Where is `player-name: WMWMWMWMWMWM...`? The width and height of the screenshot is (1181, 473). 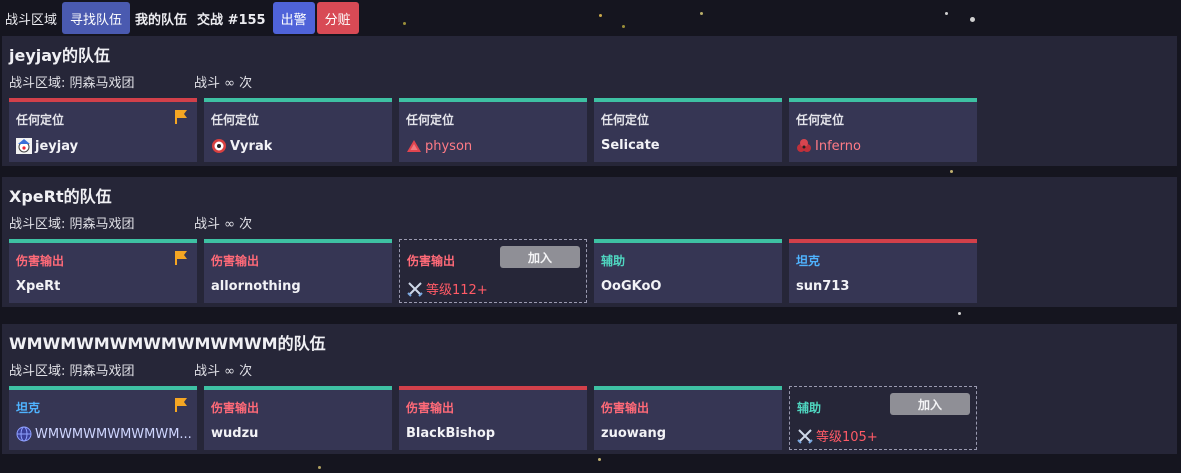
player-name: WMWMWMWMWMWM... is located at coordinates (113, 434).